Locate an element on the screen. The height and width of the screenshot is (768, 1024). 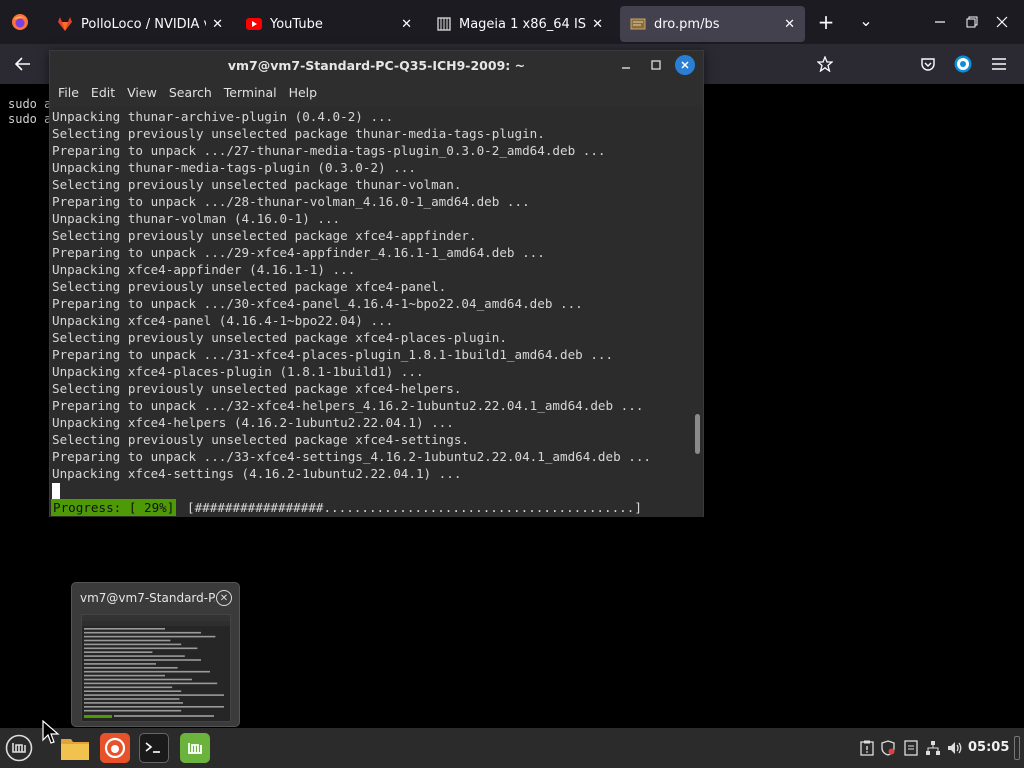
update-manager-launcher is located at coordinates (195, 748).